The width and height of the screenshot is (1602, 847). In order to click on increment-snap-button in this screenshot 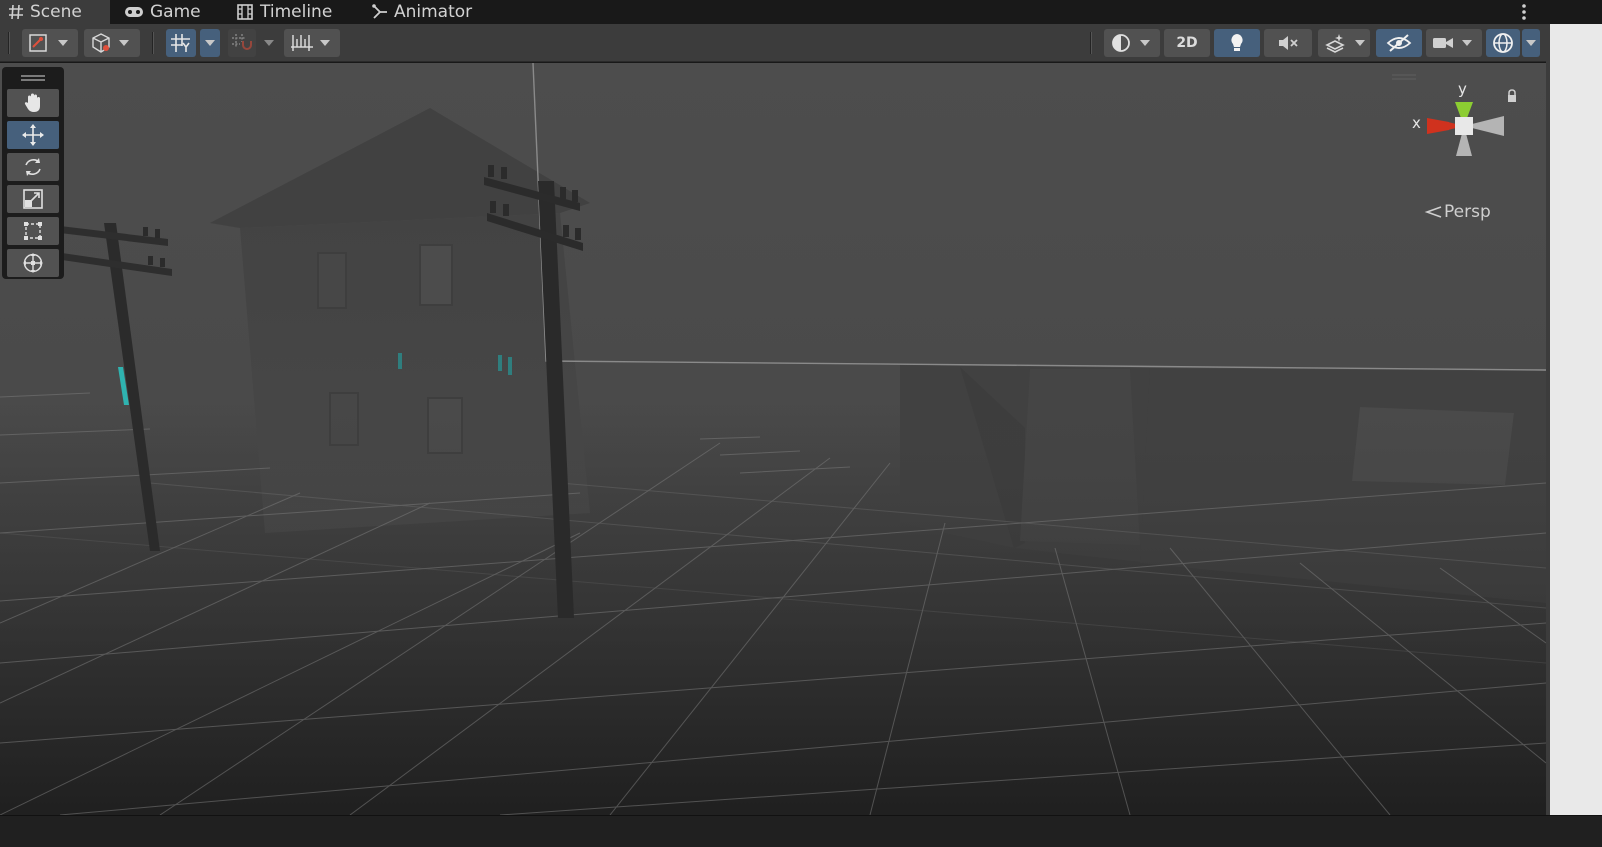, I will do `click(242, 43)`.